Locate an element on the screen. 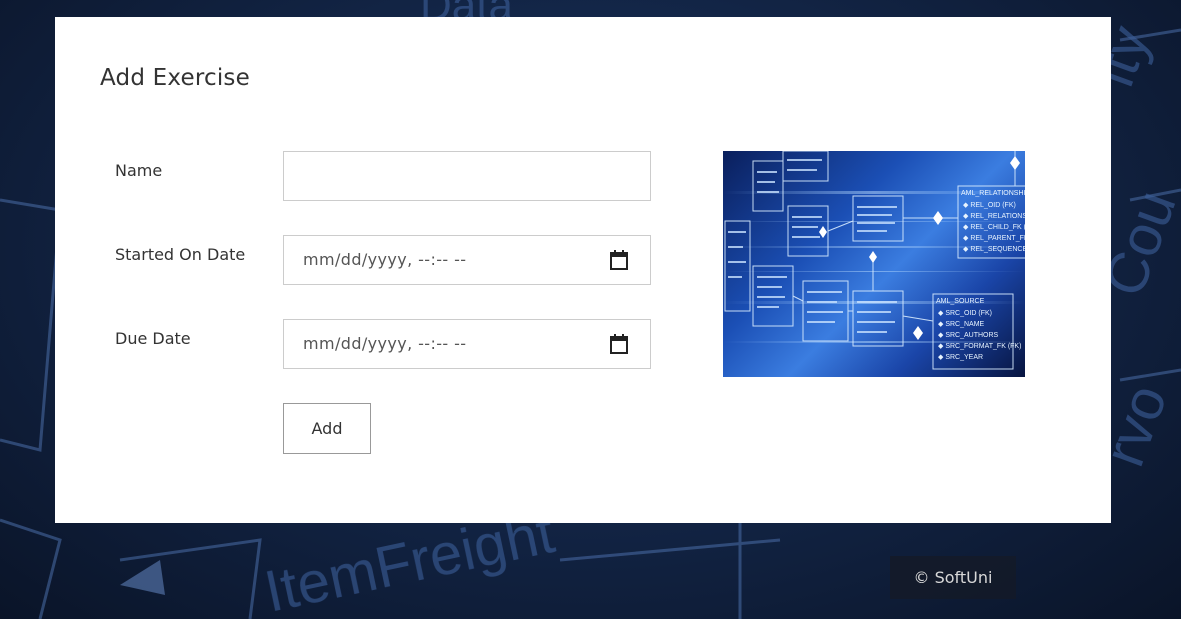  started-on-date-input: mm/dd/yyyy, --:-- -- is located at coordinates (467, 260).